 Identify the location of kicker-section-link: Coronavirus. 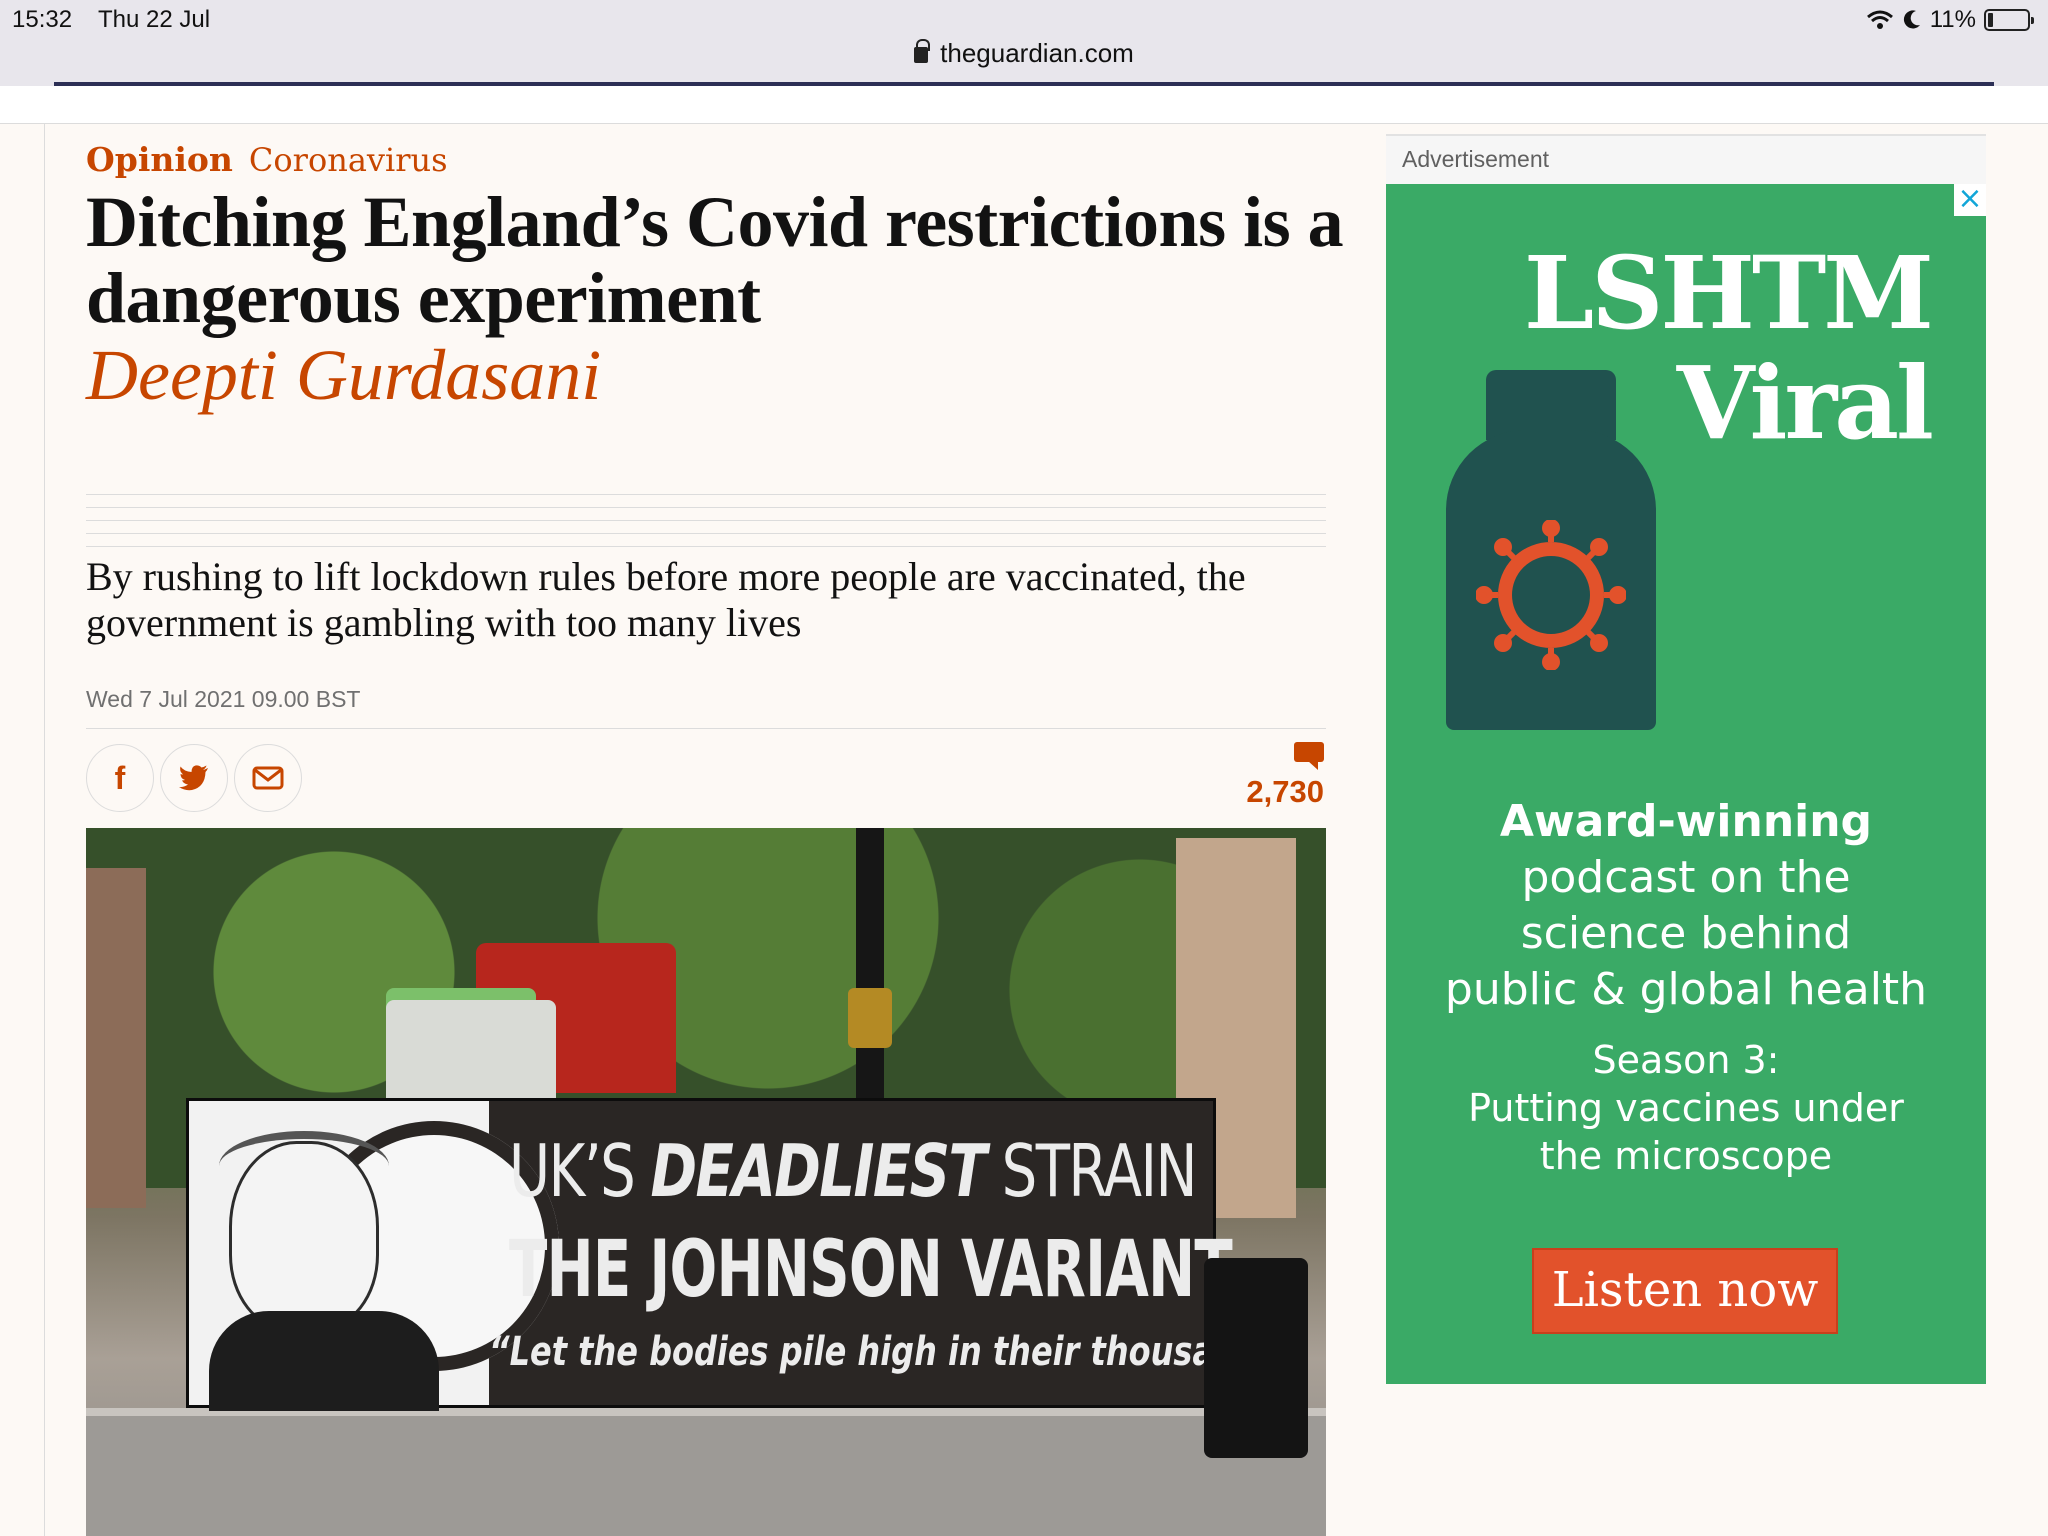
(348, 160).